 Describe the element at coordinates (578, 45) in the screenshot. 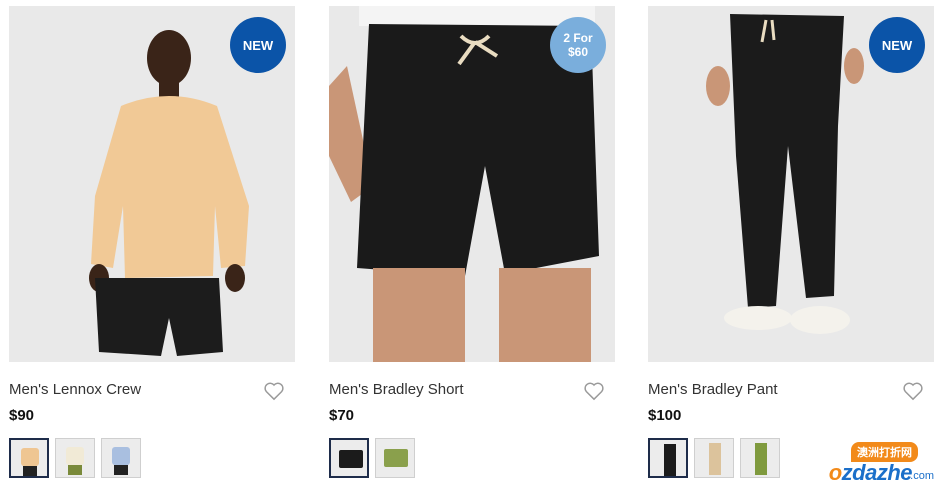

I see `promo-badge: 2 For $60` at that location.